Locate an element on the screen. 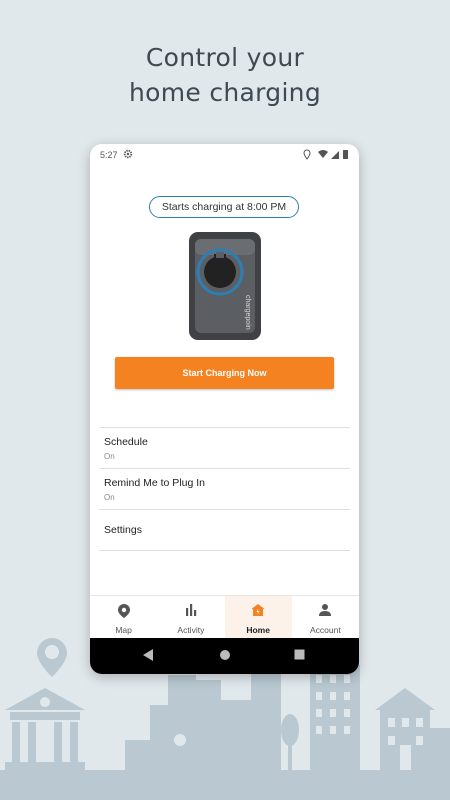 Image resolution: width=450 pixels, height=800 pixels. signal-icon is located at coordinates (335, 155).